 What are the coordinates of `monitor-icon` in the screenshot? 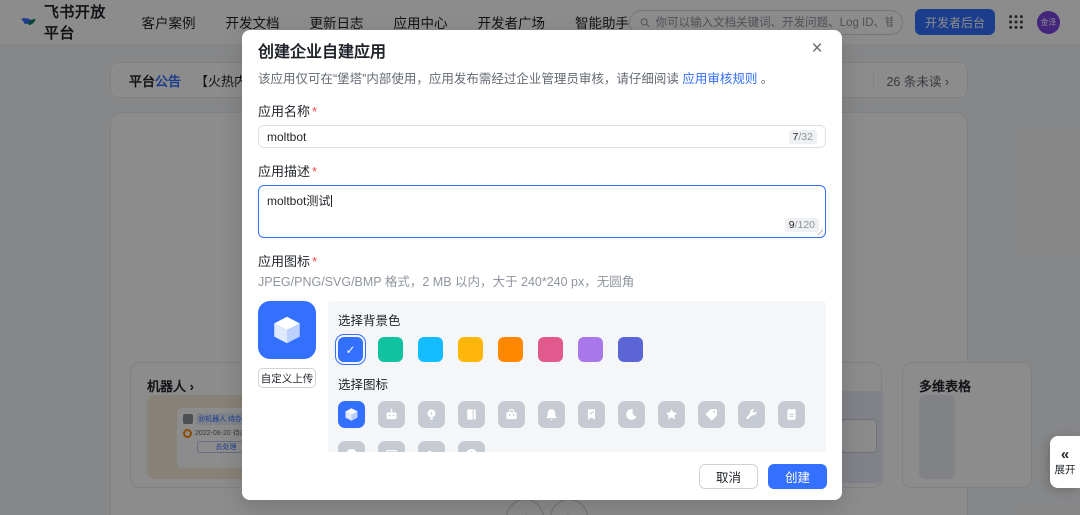 It's located at (391, 451).